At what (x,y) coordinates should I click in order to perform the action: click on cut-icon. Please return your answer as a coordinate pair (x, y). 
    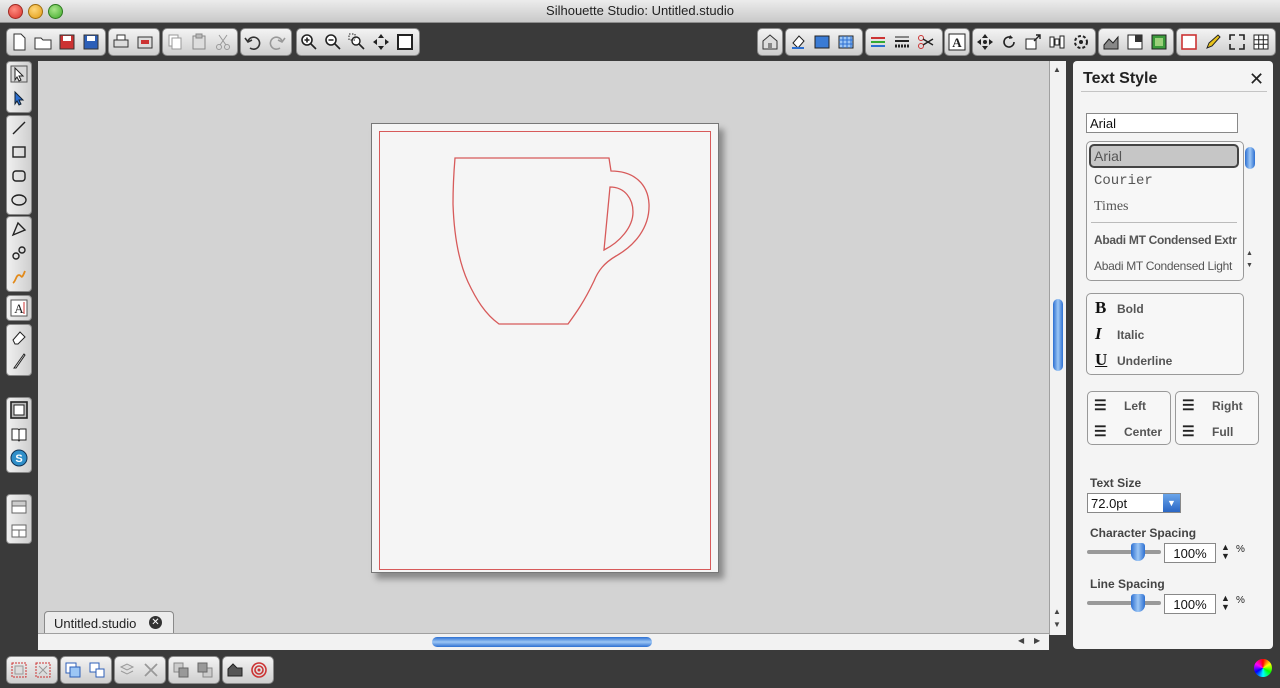
    Looking at the image, I should click on (223, 42).